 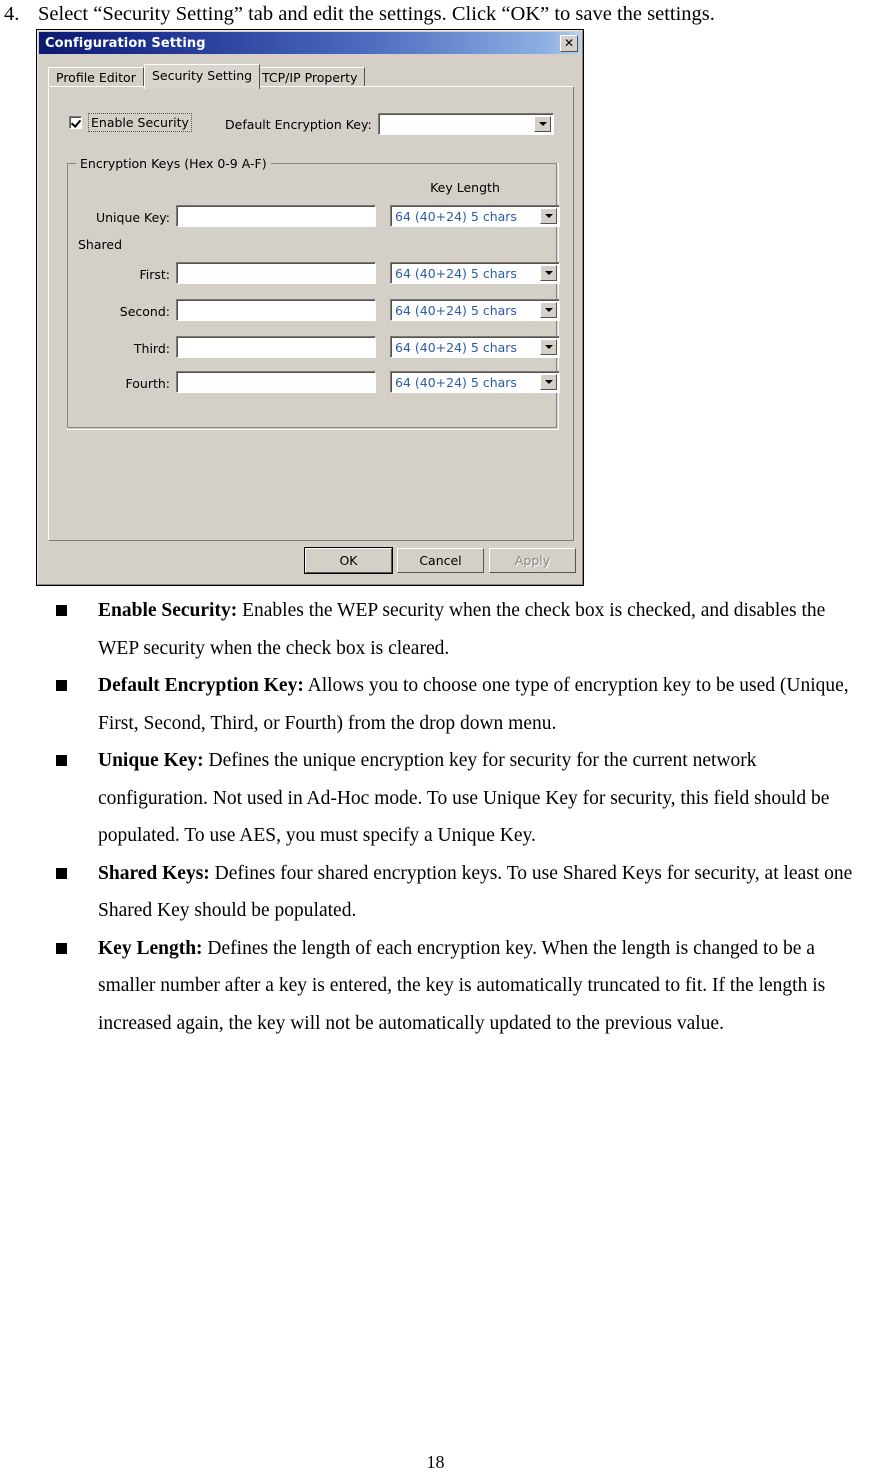 I want to click on third-key-length-combo: 64 (40+24) 5 chars, so click(x=475, y=347).